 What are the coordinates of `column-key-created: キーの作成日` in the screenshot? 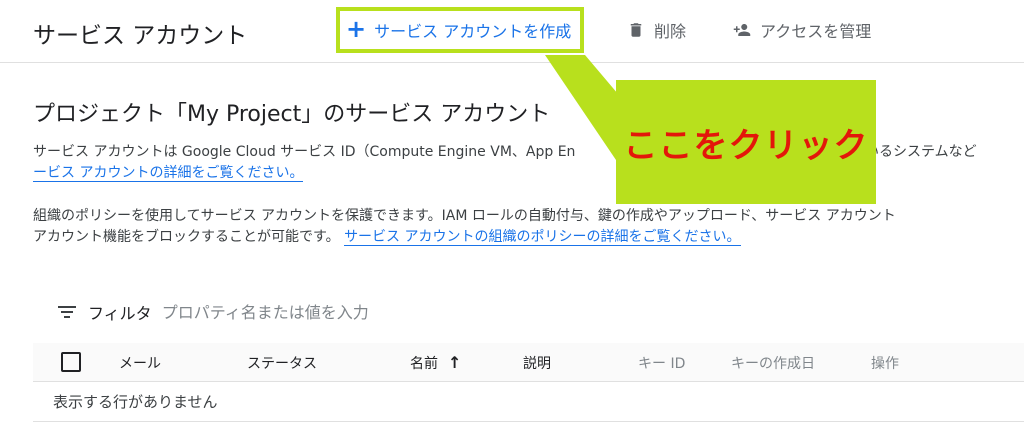 It's located at (773, 363).